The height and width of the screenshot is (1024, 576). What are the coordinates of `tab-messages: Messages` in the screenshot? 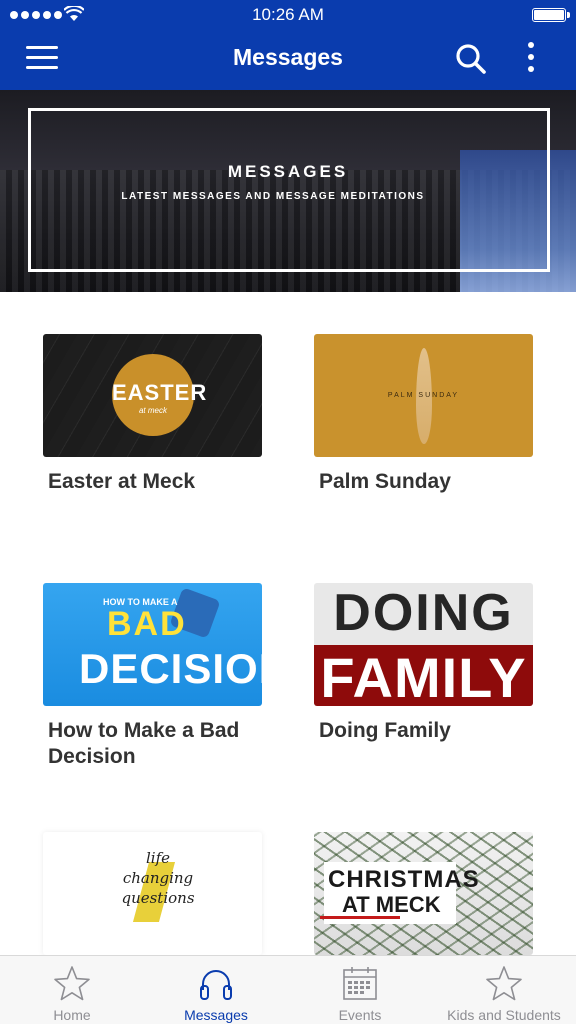 It's located at (216, 990).